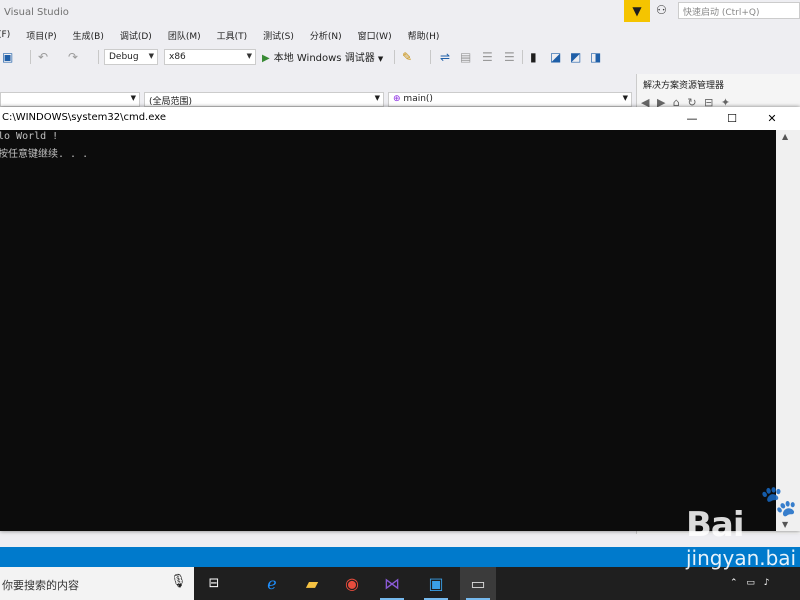 The image size is (800, 600). Describe the element at coordinates (7, 57) in the screenshot. I see `save-all-icon: ▣` at that location.